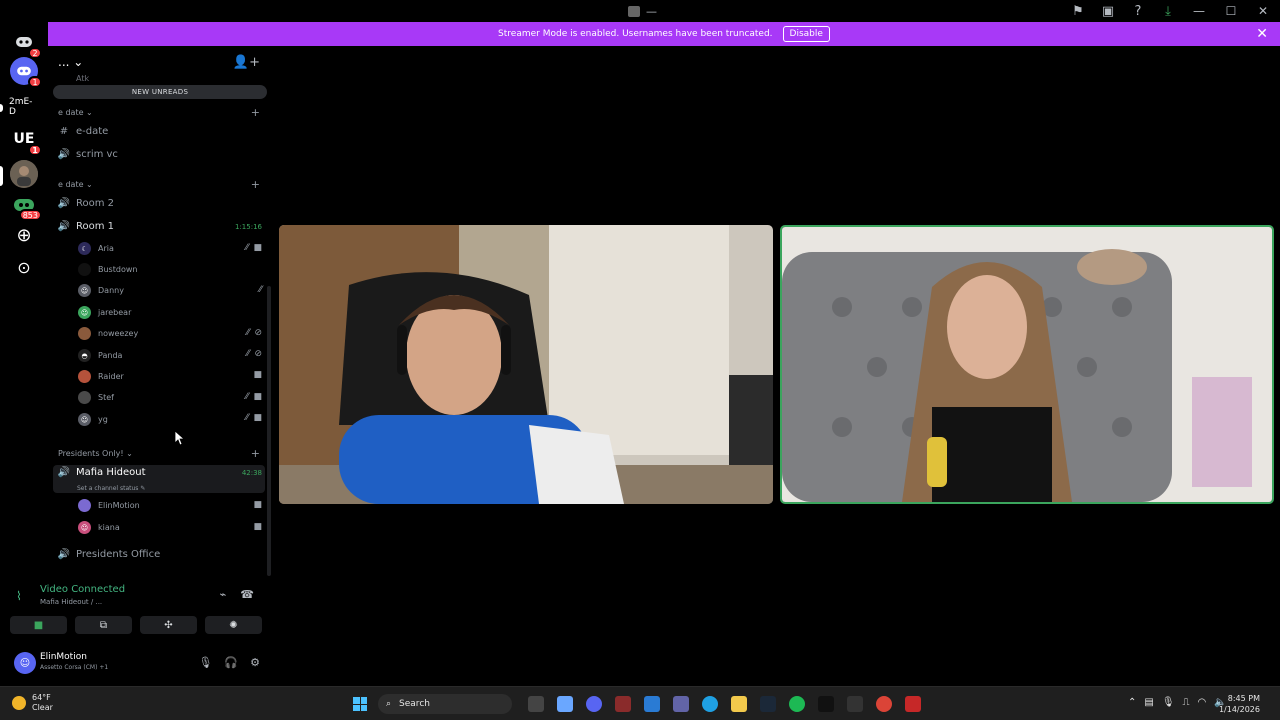 The image size is (1280, 720). What do you see at coordinates (83, 131) in the screenshot?
I see `channel-e-date: # e-date` at bounding box center [83, 131].